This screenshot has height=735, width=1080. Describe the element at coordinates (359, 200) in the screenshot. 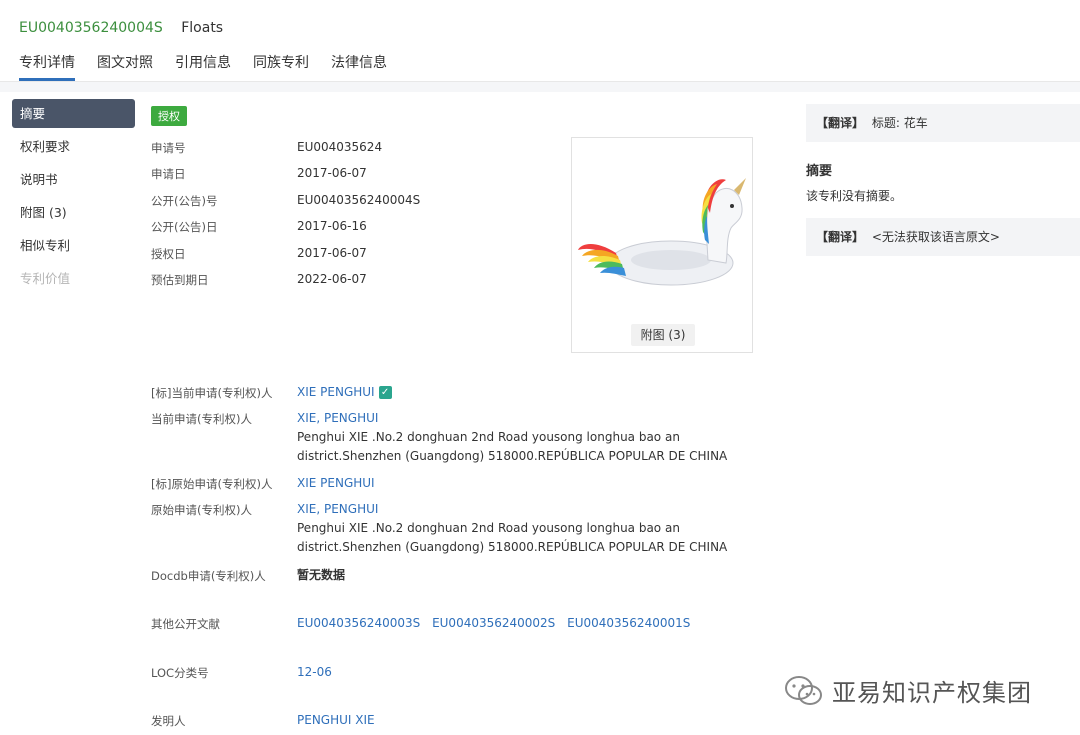

I see `field-value: EU0040356240004S` at that location.